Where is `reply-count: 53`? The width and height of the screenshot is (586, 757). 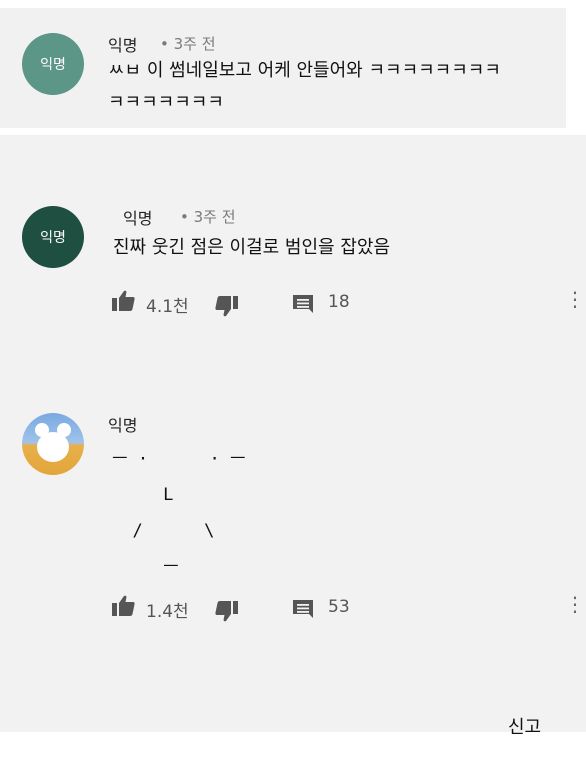
reply-count: 53 is located at coordinates (339, 607).